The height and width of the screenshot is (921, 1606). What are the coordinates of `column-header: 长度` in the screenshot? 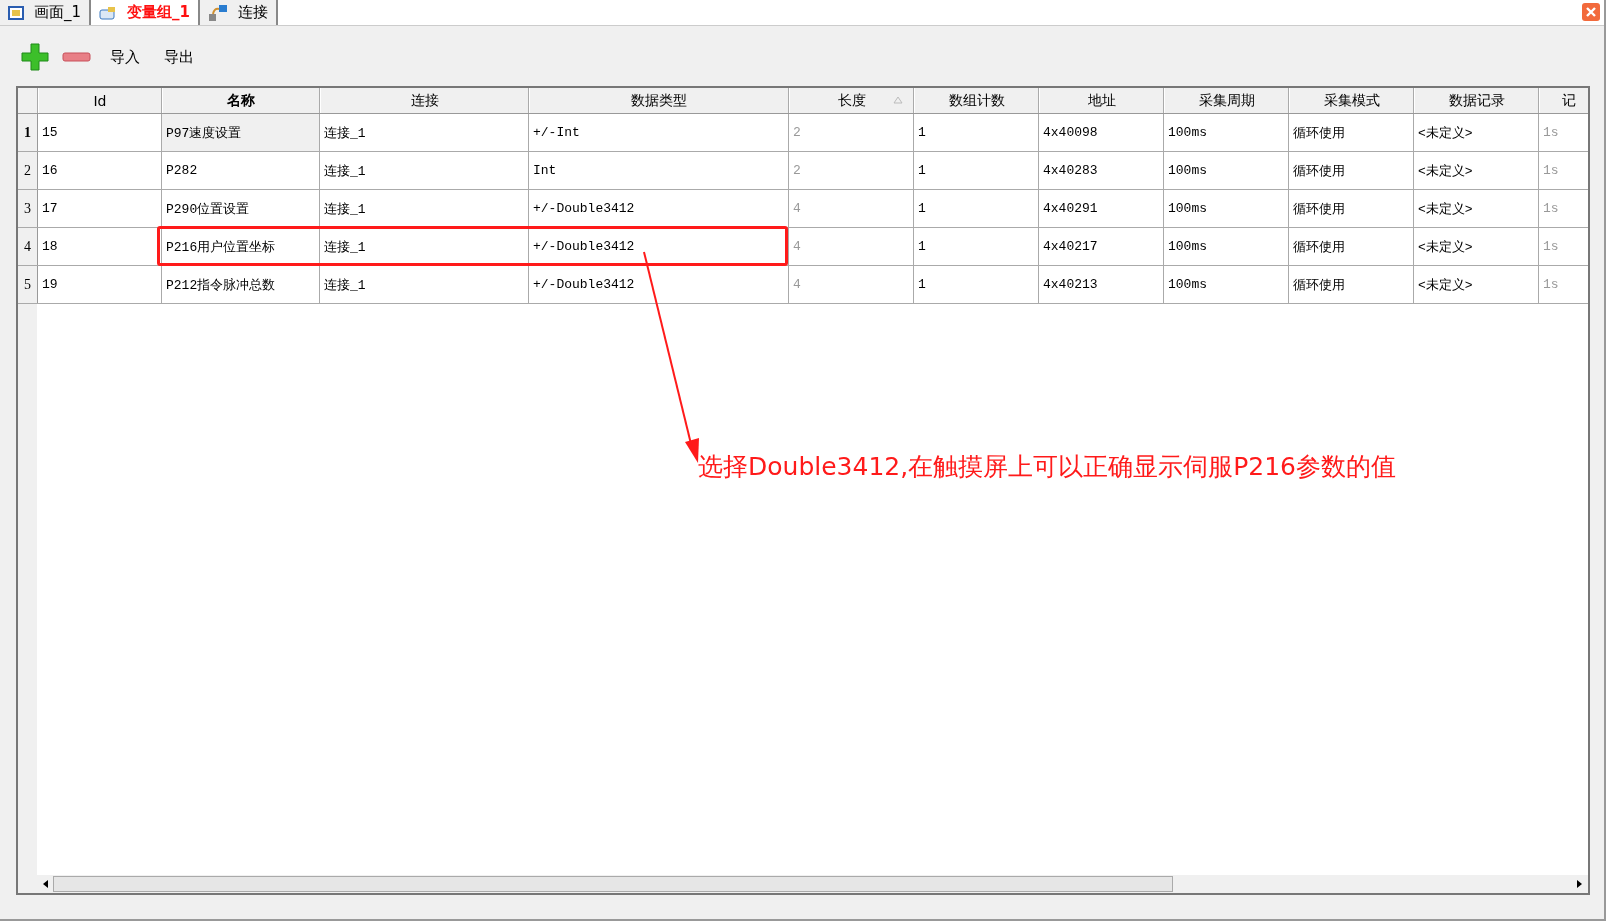 It's located at (851, 100).